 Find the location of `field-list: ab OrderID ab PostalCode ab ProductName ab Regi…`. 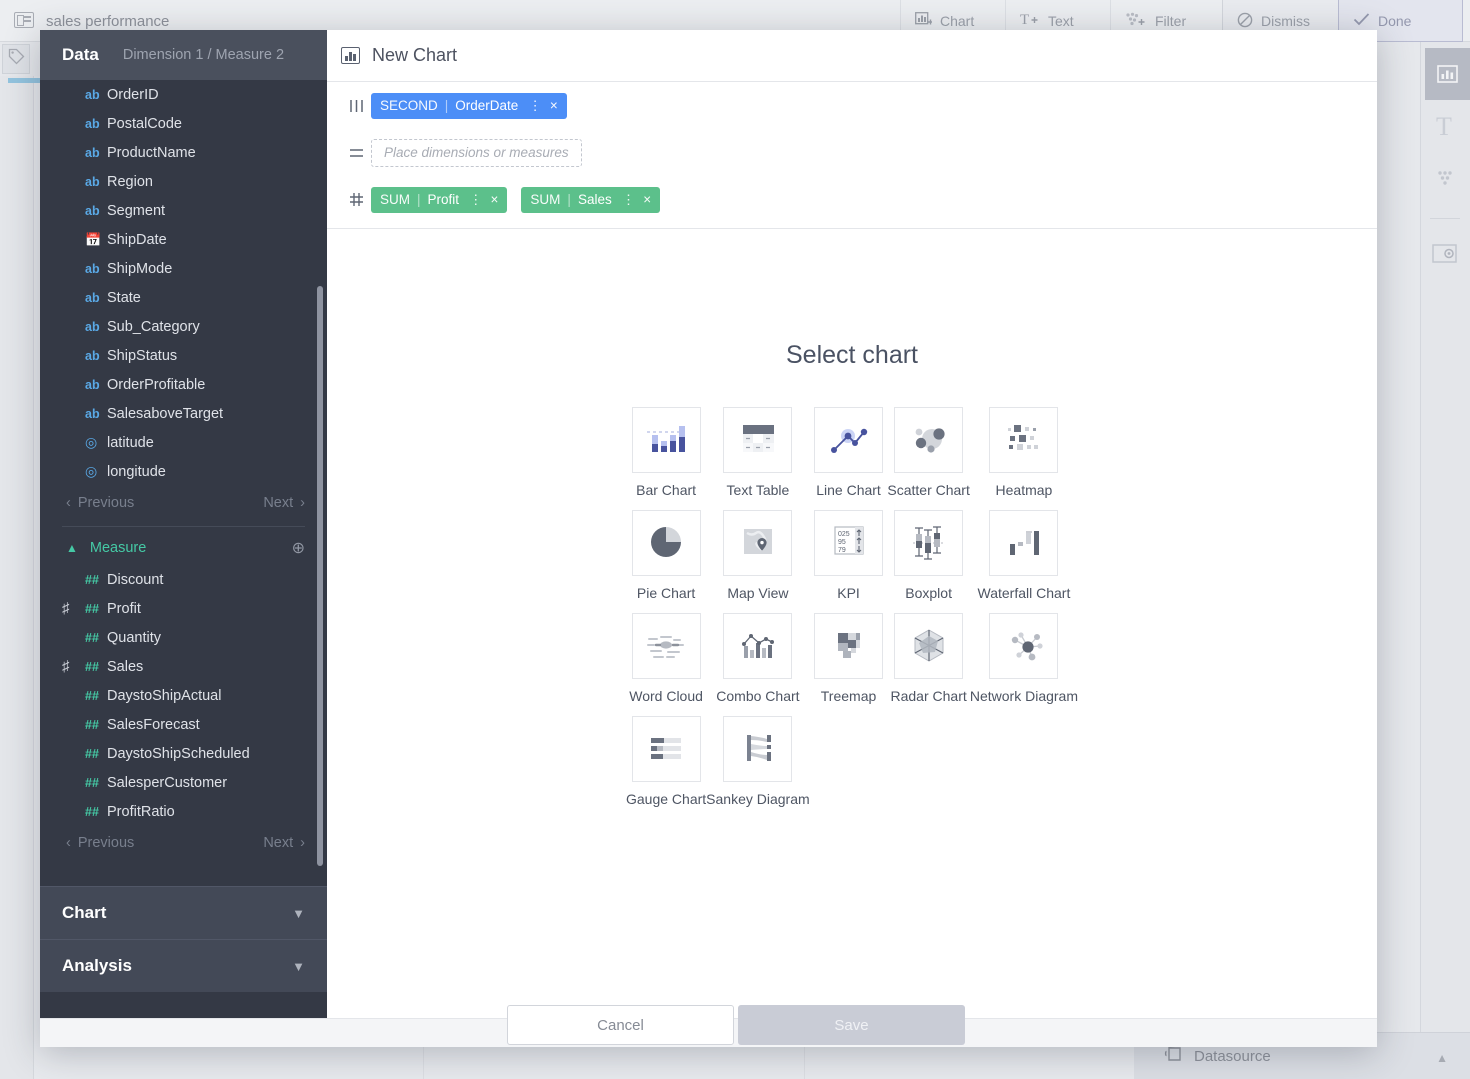

field-list: ab OrderID ab PostalCode ab ProductName ab Regi… is located at coordinates (183, 483).